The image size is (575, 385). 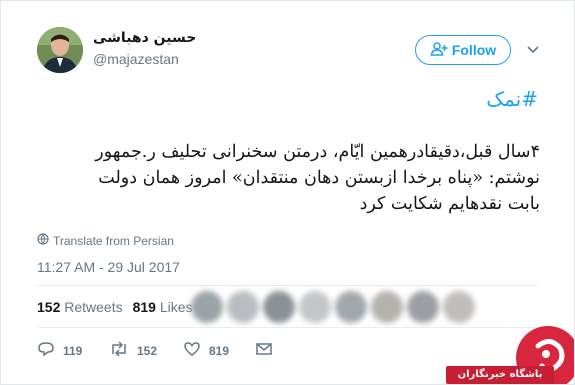 I want to click on divider, so click(x=287, y=285).